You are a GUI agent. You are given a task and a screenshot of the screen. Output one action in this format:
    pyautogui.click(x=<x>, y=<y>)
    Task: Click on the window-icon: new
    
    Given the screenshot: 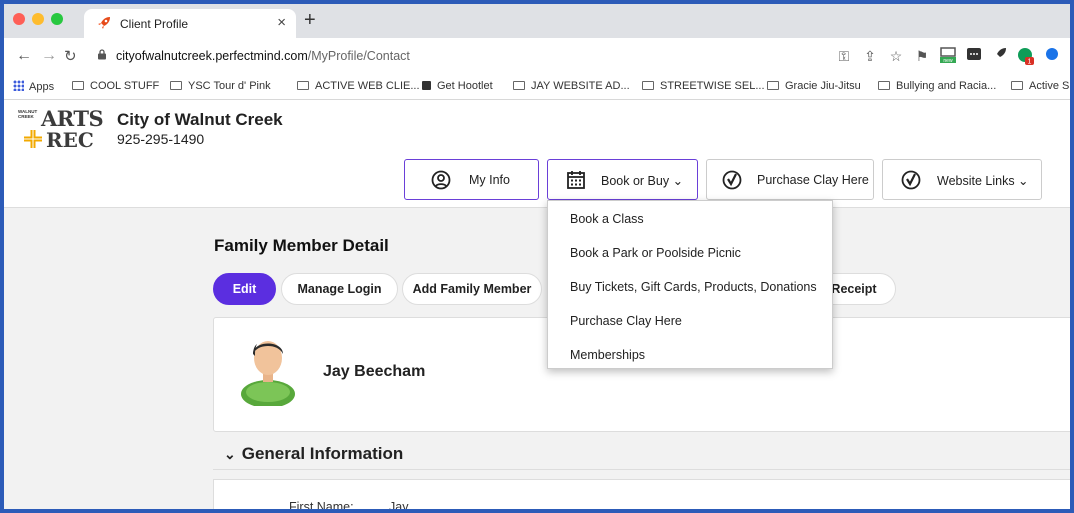 What is the action you would take?
    pyautogui.click(x=948, y=55)
    